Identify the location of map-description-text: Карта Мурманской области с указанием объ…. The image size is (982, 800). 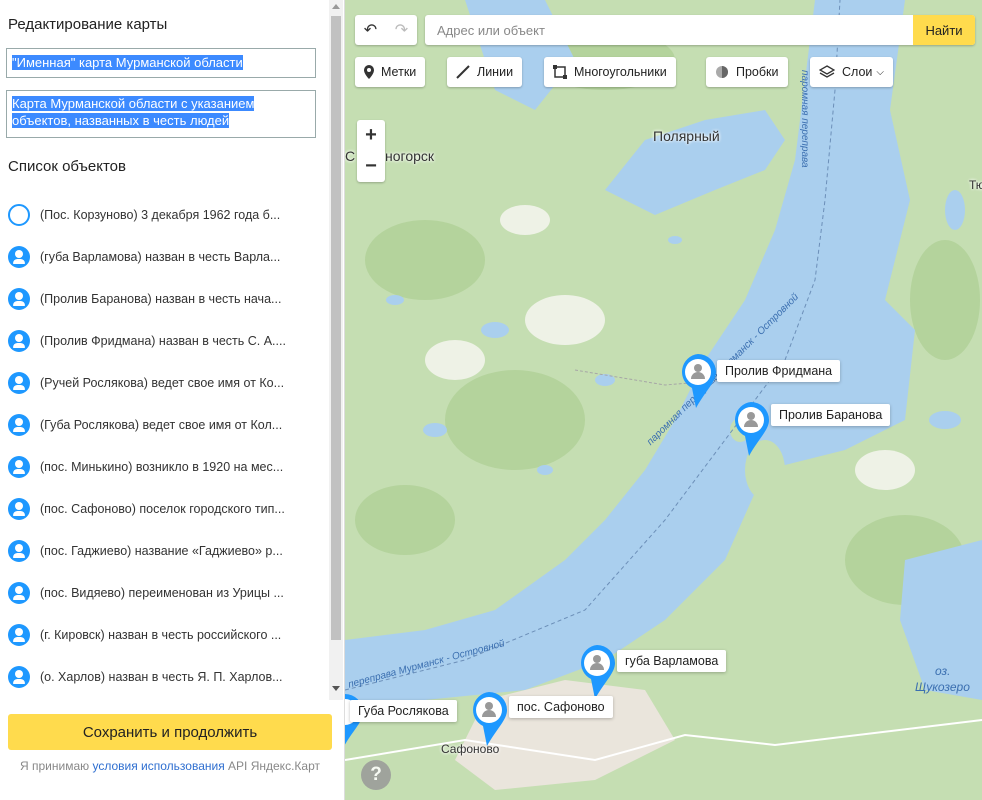
(133, 112).